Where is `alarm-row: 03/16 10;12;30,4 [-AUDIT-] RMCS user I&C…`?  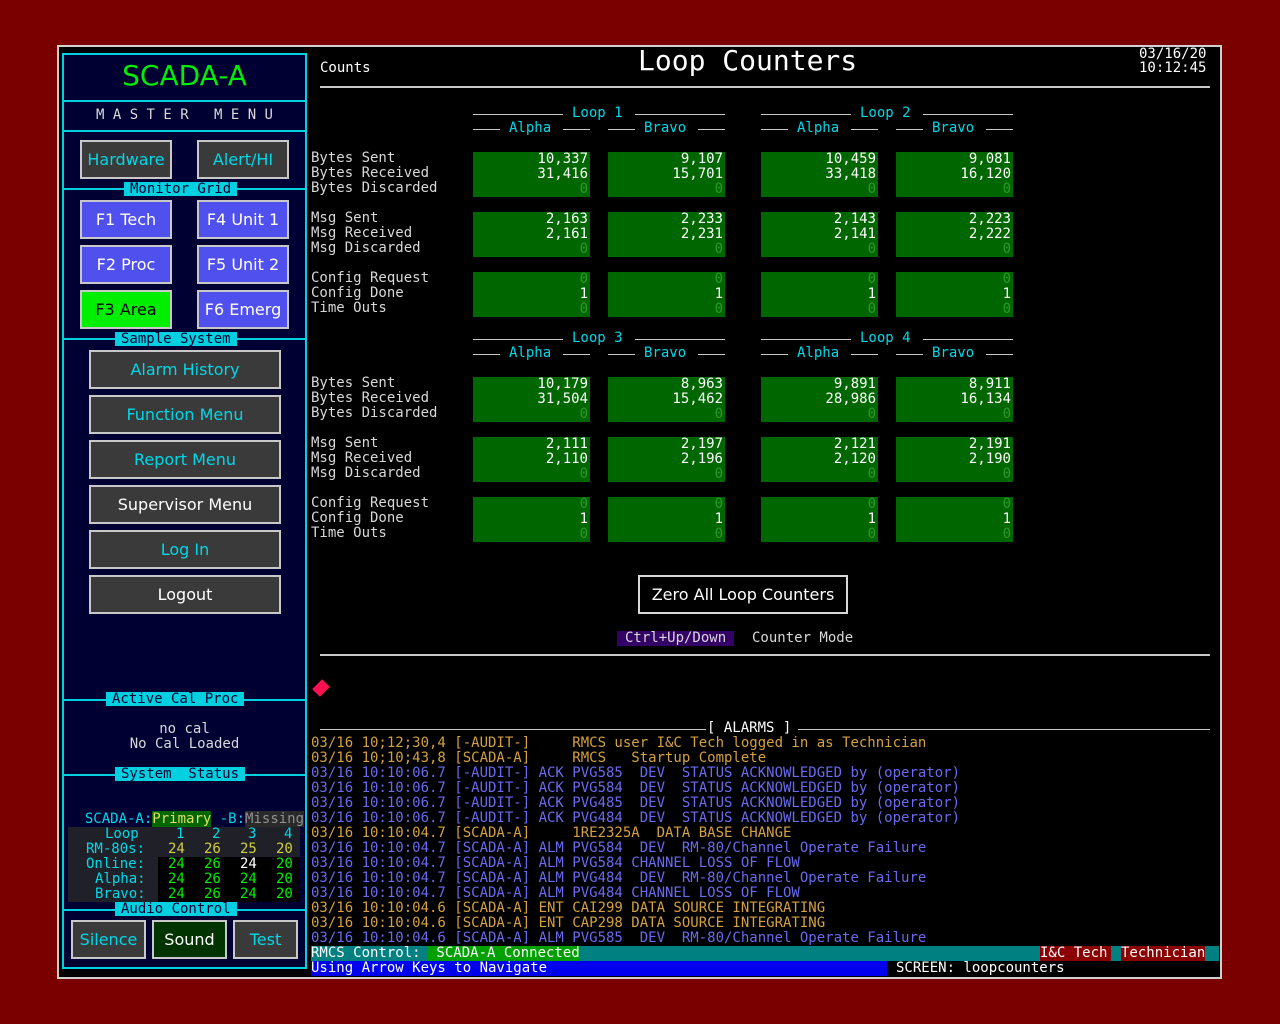
alarm-row: 03/16 10;12;30,4 [-AUDIT-] RMCS user I&C… is located at coordinates (618, 743).